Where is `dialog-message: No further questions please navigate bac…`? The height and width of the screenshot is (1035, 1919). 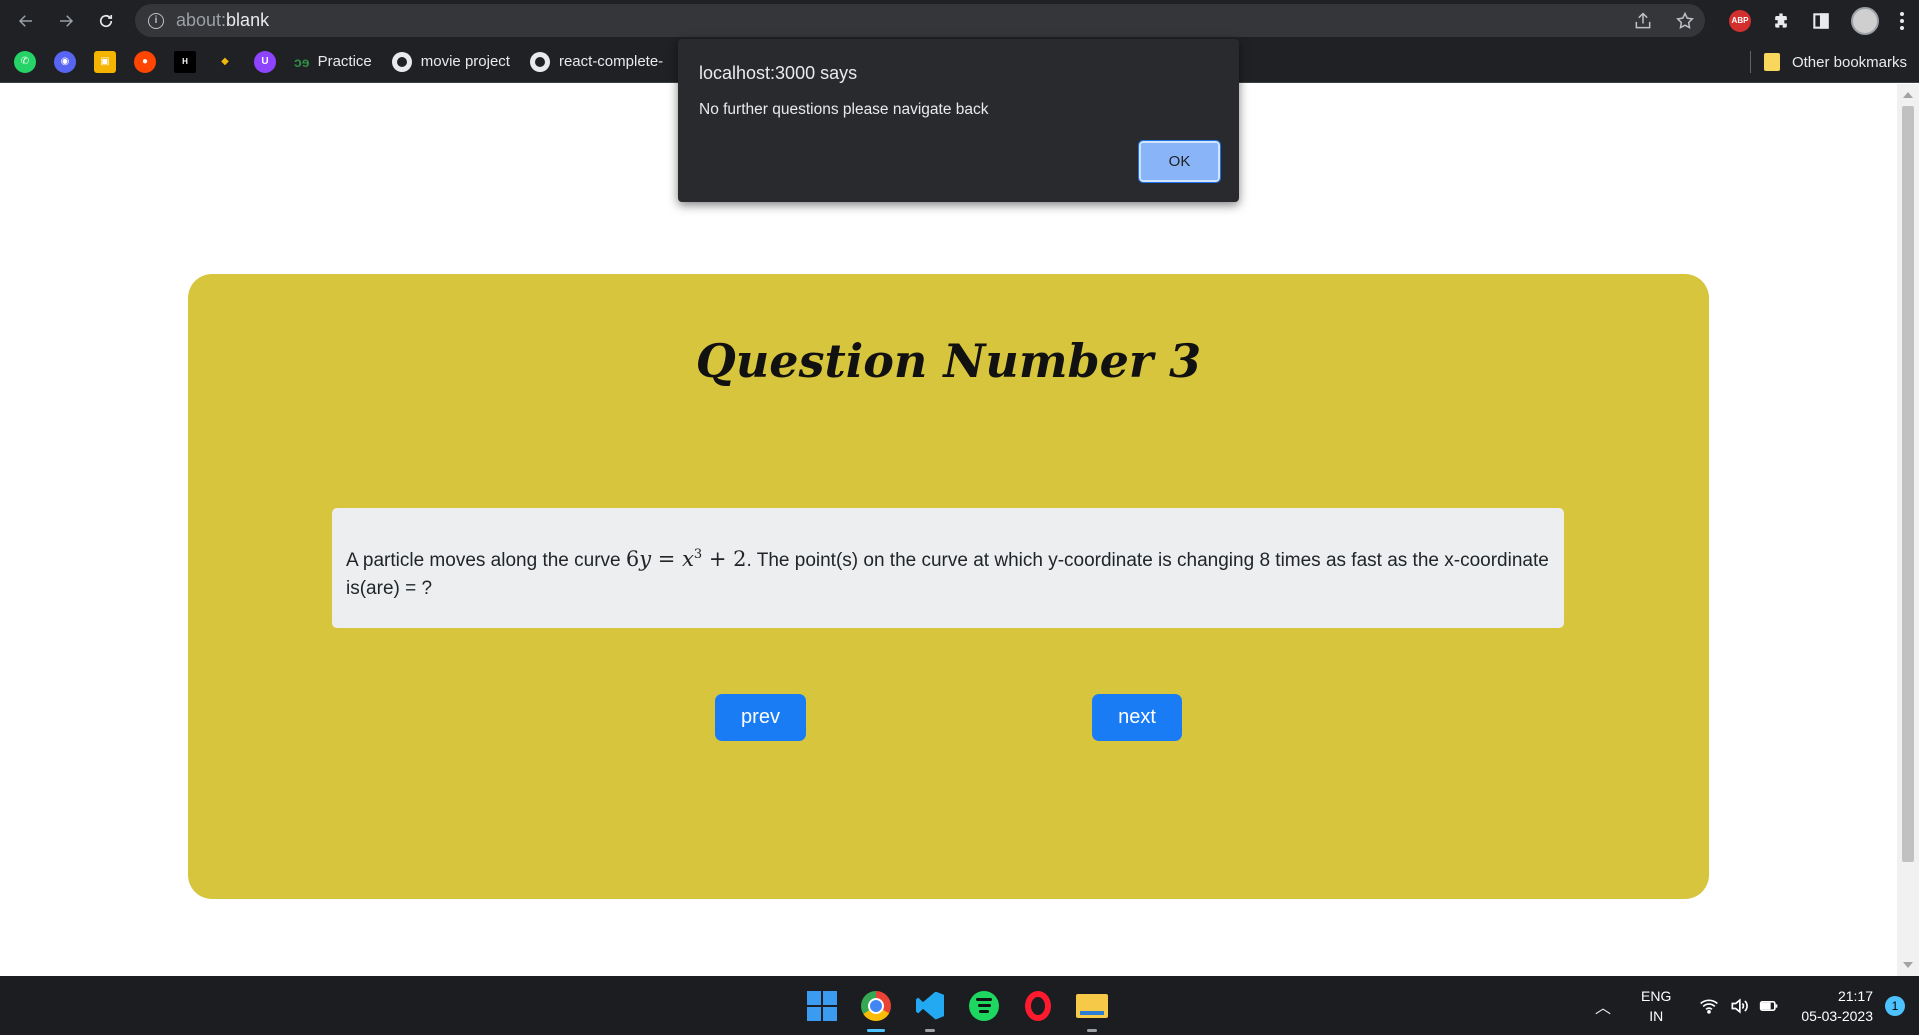
dialog-message: No further questions please navigate bac… is located at coordinates (844, 109).